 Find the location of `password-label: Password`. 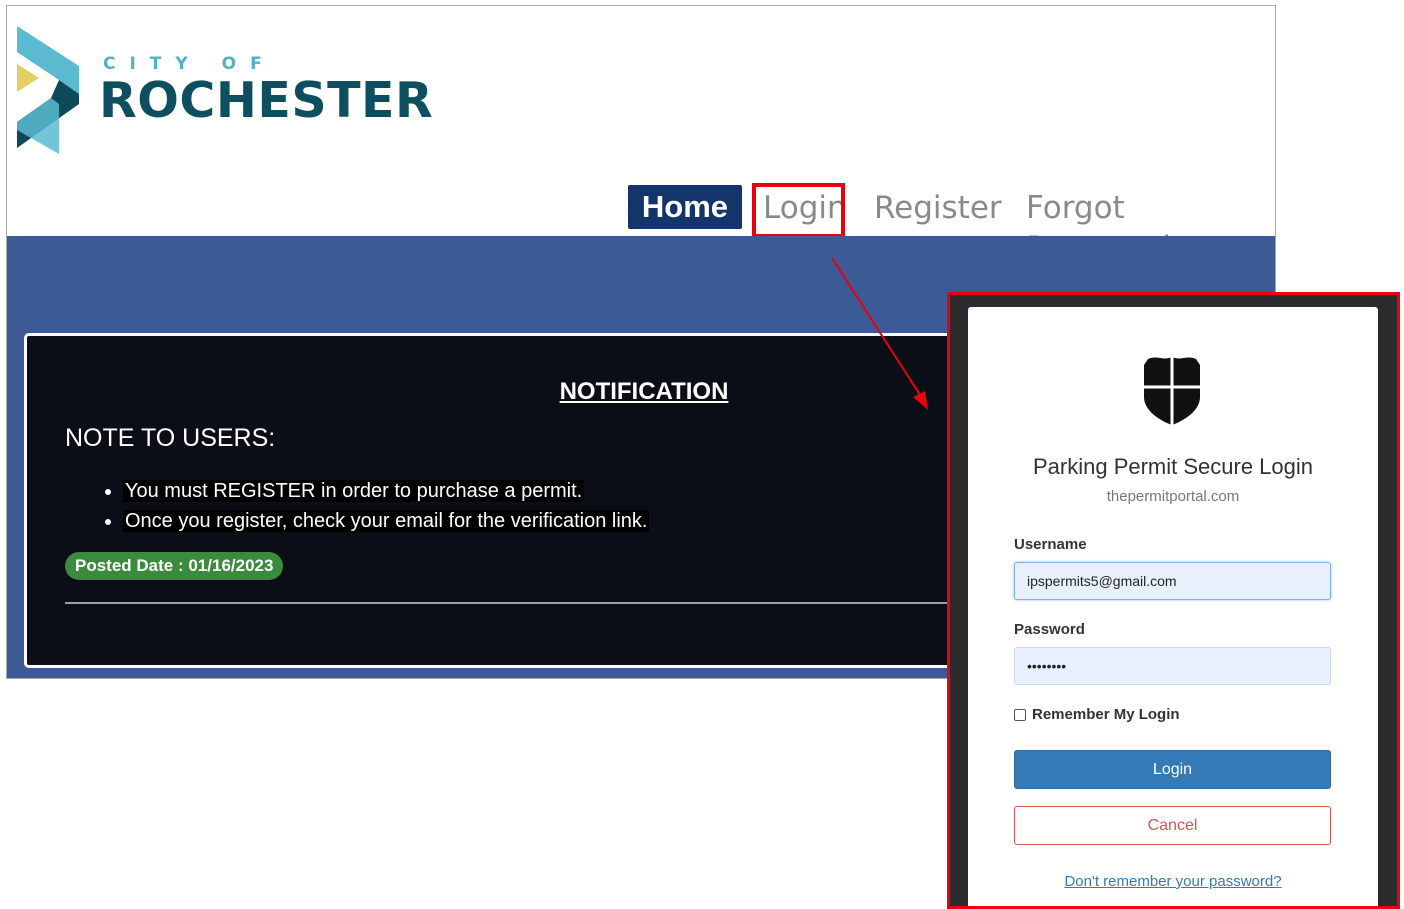

password-label: Password is located at coordinates (1049, 629).